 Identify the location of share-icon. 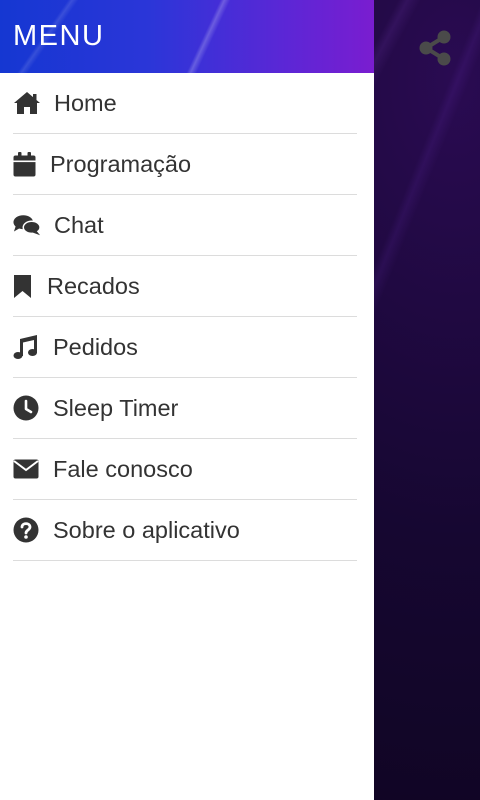
(435, 48).